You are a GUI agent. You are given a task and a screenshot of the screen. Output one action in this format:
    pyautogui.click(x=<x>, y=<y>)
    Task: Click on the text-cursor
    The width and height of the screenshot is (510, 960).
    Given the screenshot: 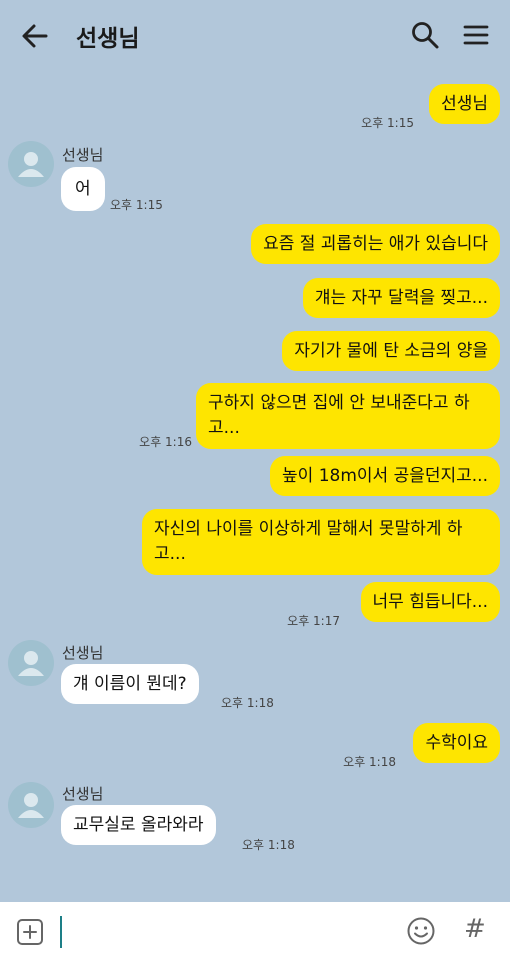 What is the action you would take?
    pyautogui.click(x=61, y=932)
    